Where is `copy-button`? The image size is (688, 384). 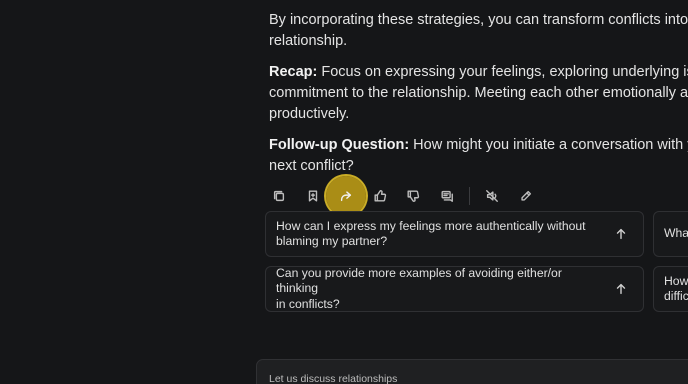
copy-button is located at coordinates (279, 196).